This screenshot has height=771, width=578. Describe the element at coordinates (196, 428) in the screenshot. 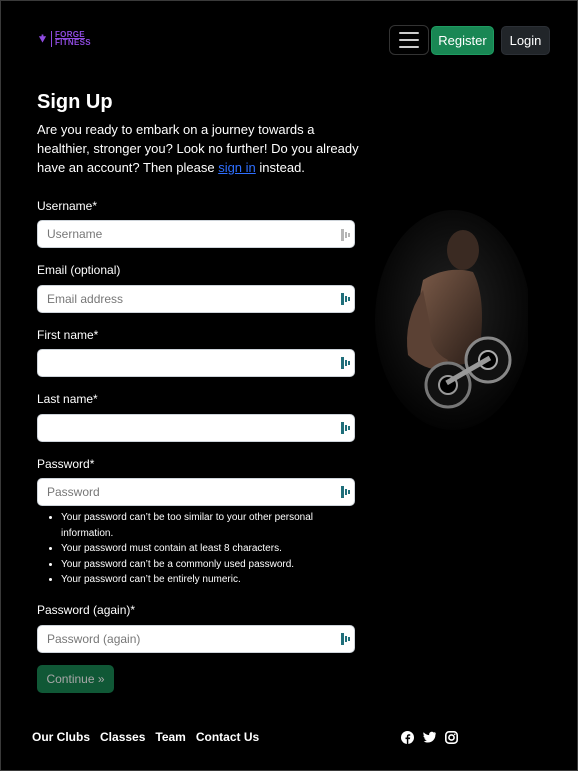

I see `last-name-input` at that location.